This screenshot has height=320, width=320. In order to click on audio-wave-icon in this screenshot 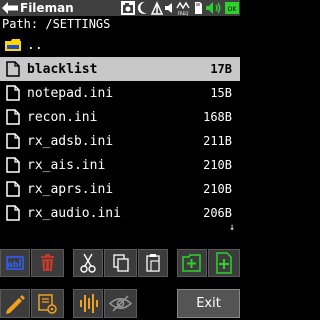, I will do `click(89, 303)`.